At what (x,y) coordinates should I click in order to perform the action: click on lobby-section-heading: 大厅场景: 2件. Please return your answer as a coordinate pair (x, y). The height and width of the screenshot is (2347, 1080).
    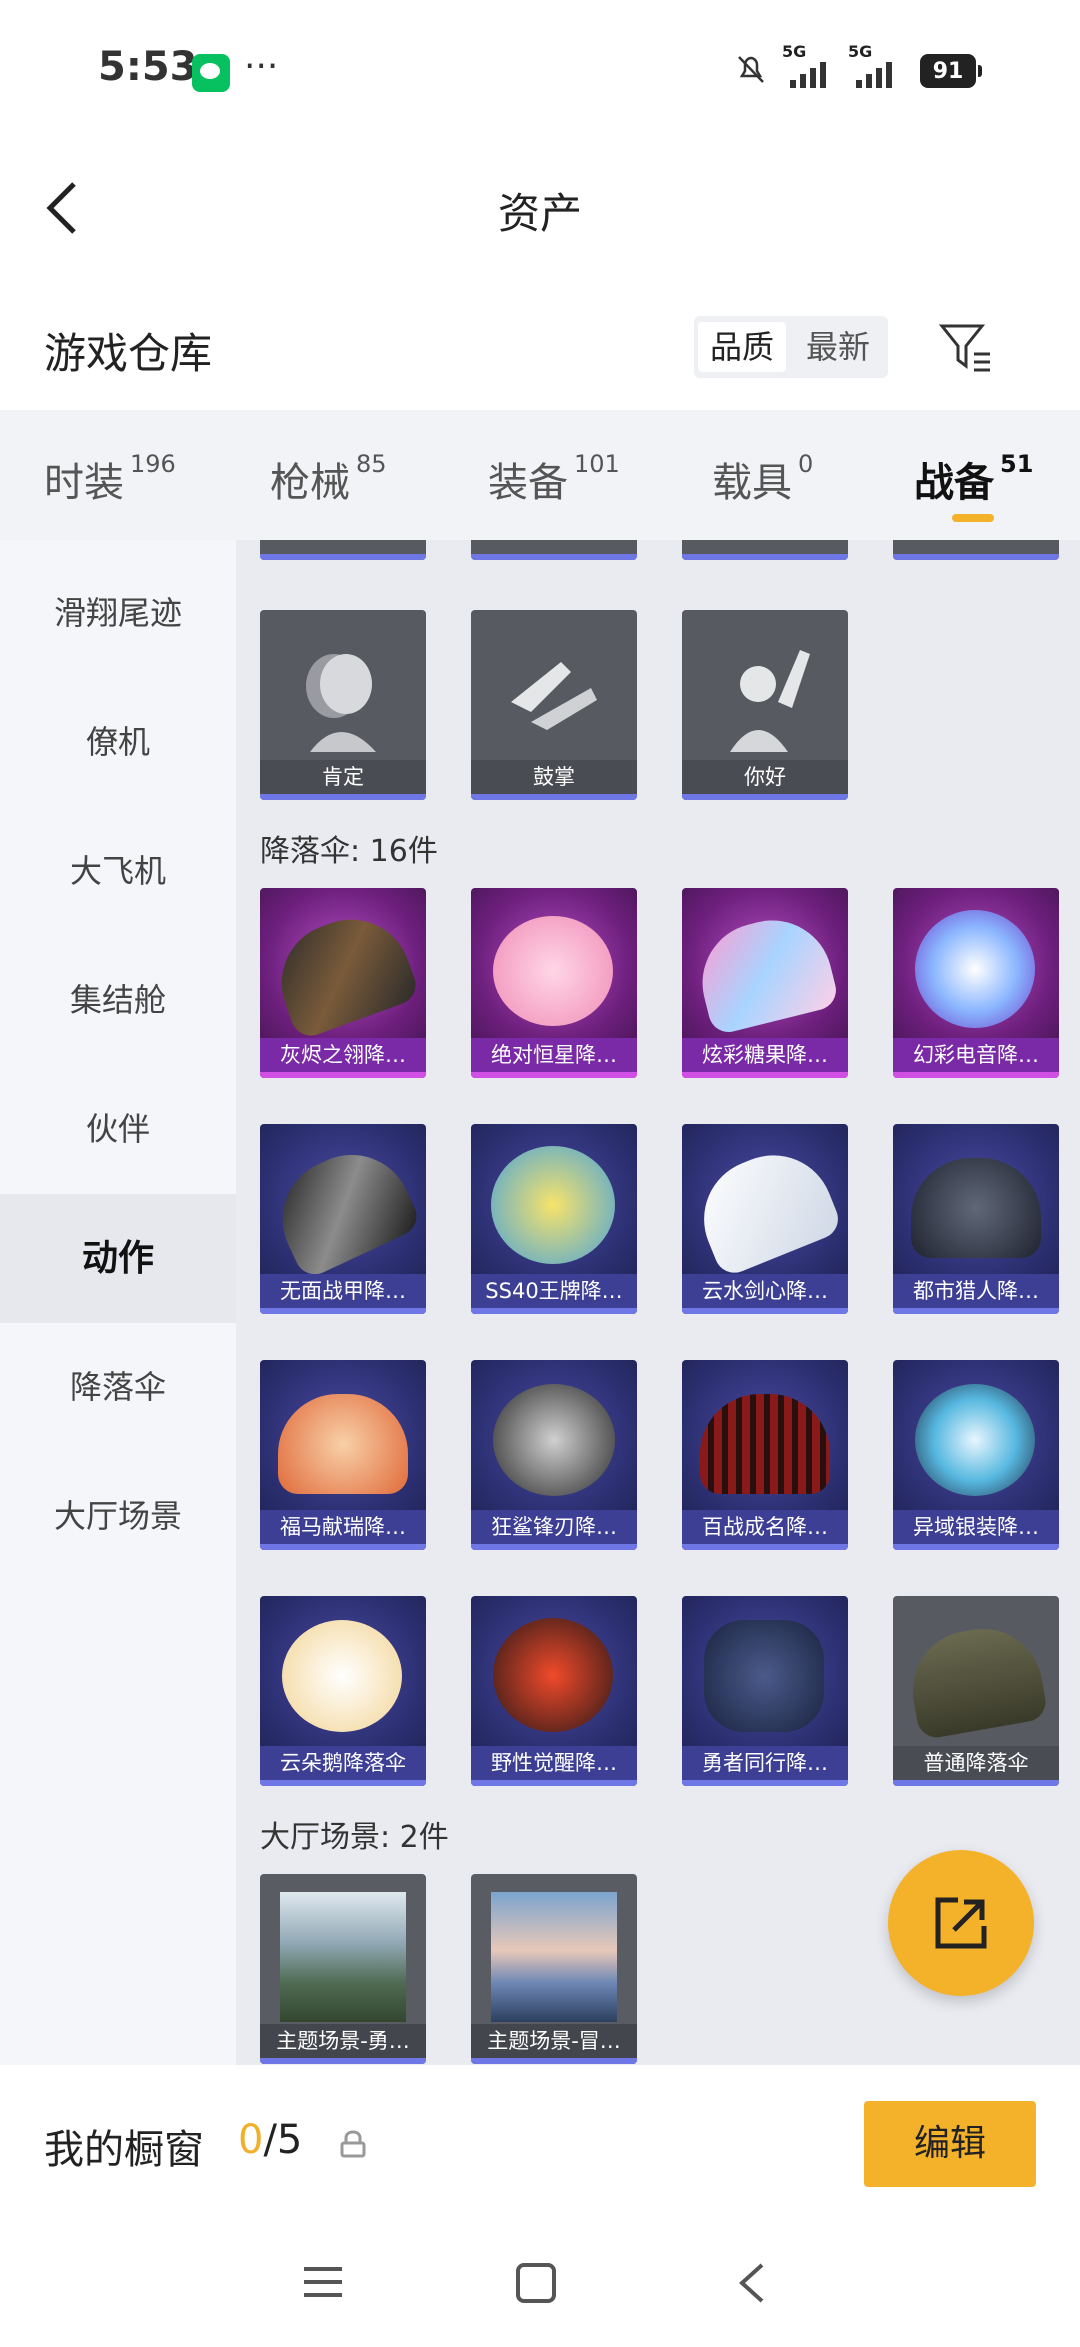
    Looking at the image, I should click on (354, 1837).